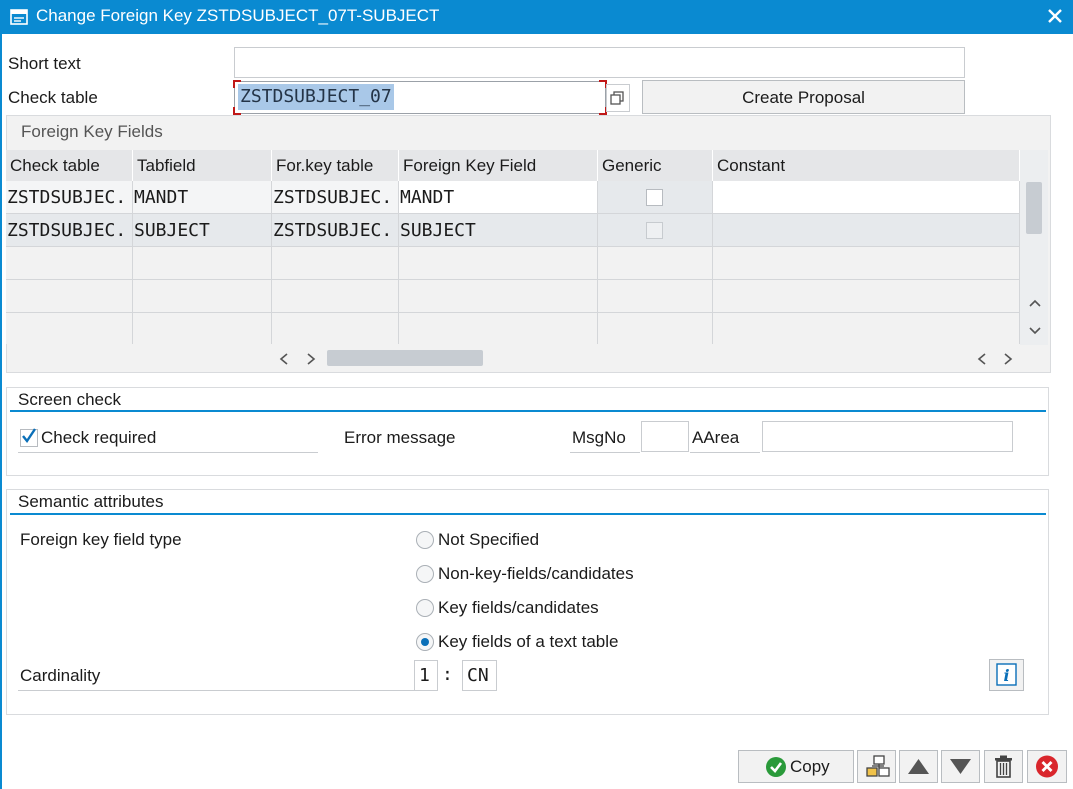  What do you see at coordinates (425, 642) in the screenshot?
I see `radio-key-fields-text-table` at bounding box center [425, 642].